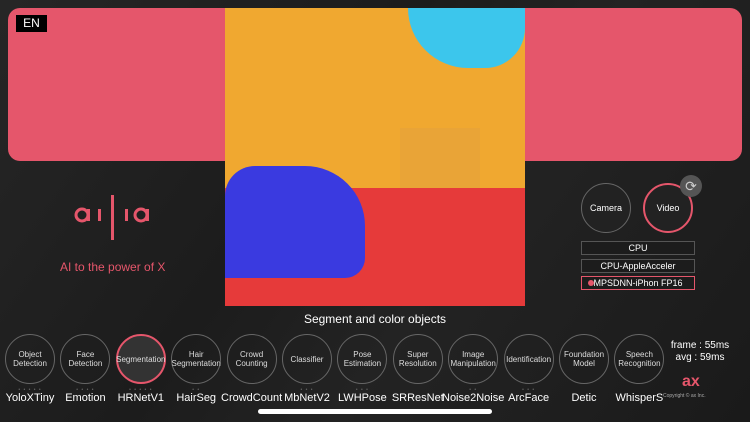 Image resolution: width=750 pixels, height=422 pixels. What do you see at coordinates (375, 319) in the screenshot?
I see `task-caption: Segment and color objects` at bounding box center [375, 319].